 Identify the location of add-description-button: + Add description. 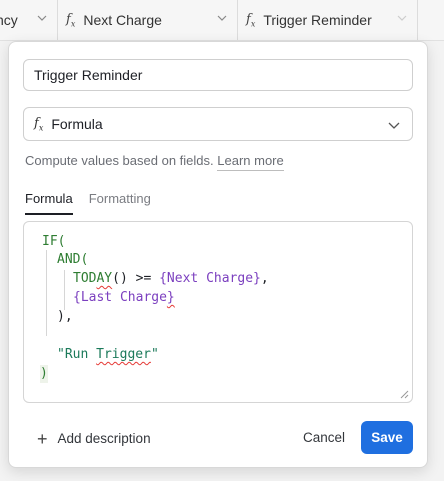
(94, 438).